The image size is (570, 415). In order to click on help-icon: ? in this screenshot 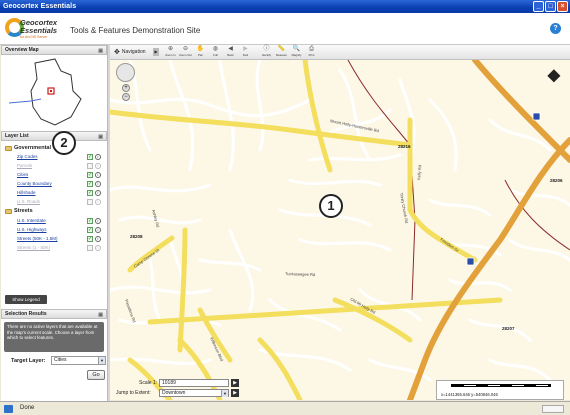, I will do `click(555, 28)`.